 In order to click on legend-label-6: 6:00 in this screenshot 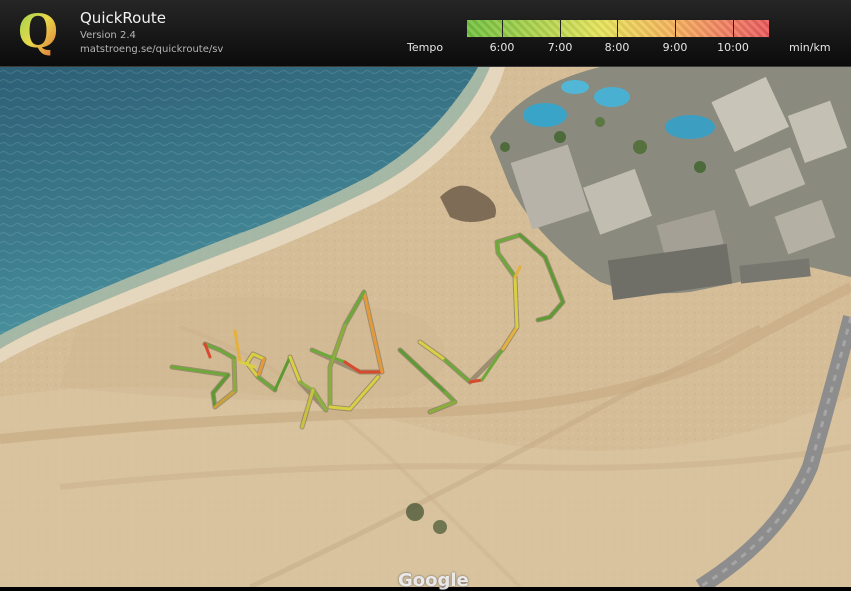, I will do `click(502, 47)`.